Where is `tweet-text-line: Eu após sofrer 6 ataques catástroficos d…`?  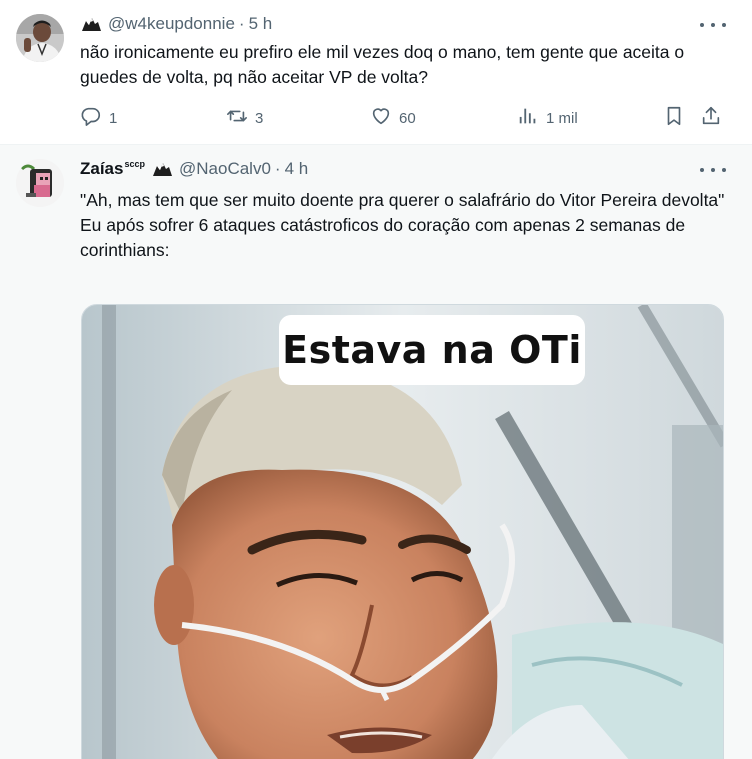 tweet-text-line: Eu após sofrer 6 ataques catástroficos d… is located at coordinates (383, 237).